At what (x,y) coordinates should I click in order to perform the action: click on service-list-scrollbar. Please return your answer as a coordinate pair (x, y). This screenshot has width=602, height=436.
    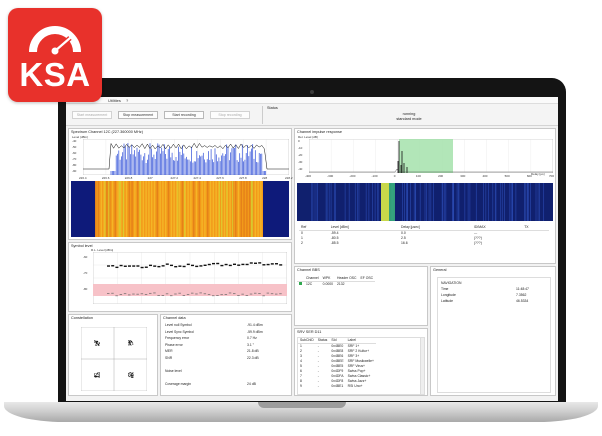
    Looking at the image, I should click on (422, 366).